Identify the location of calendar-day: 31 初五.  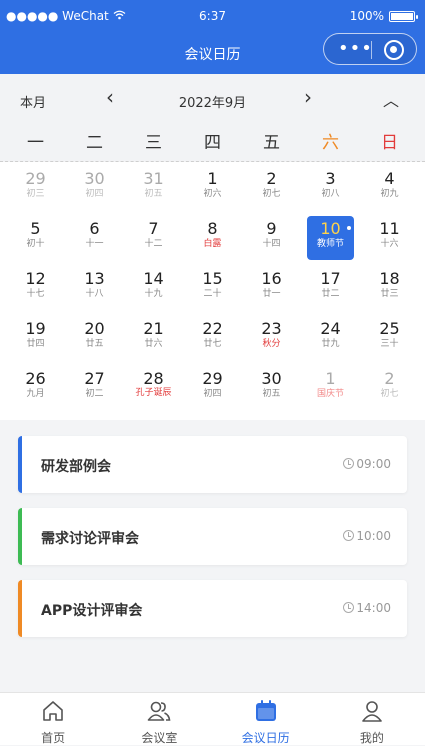
(153, 188).